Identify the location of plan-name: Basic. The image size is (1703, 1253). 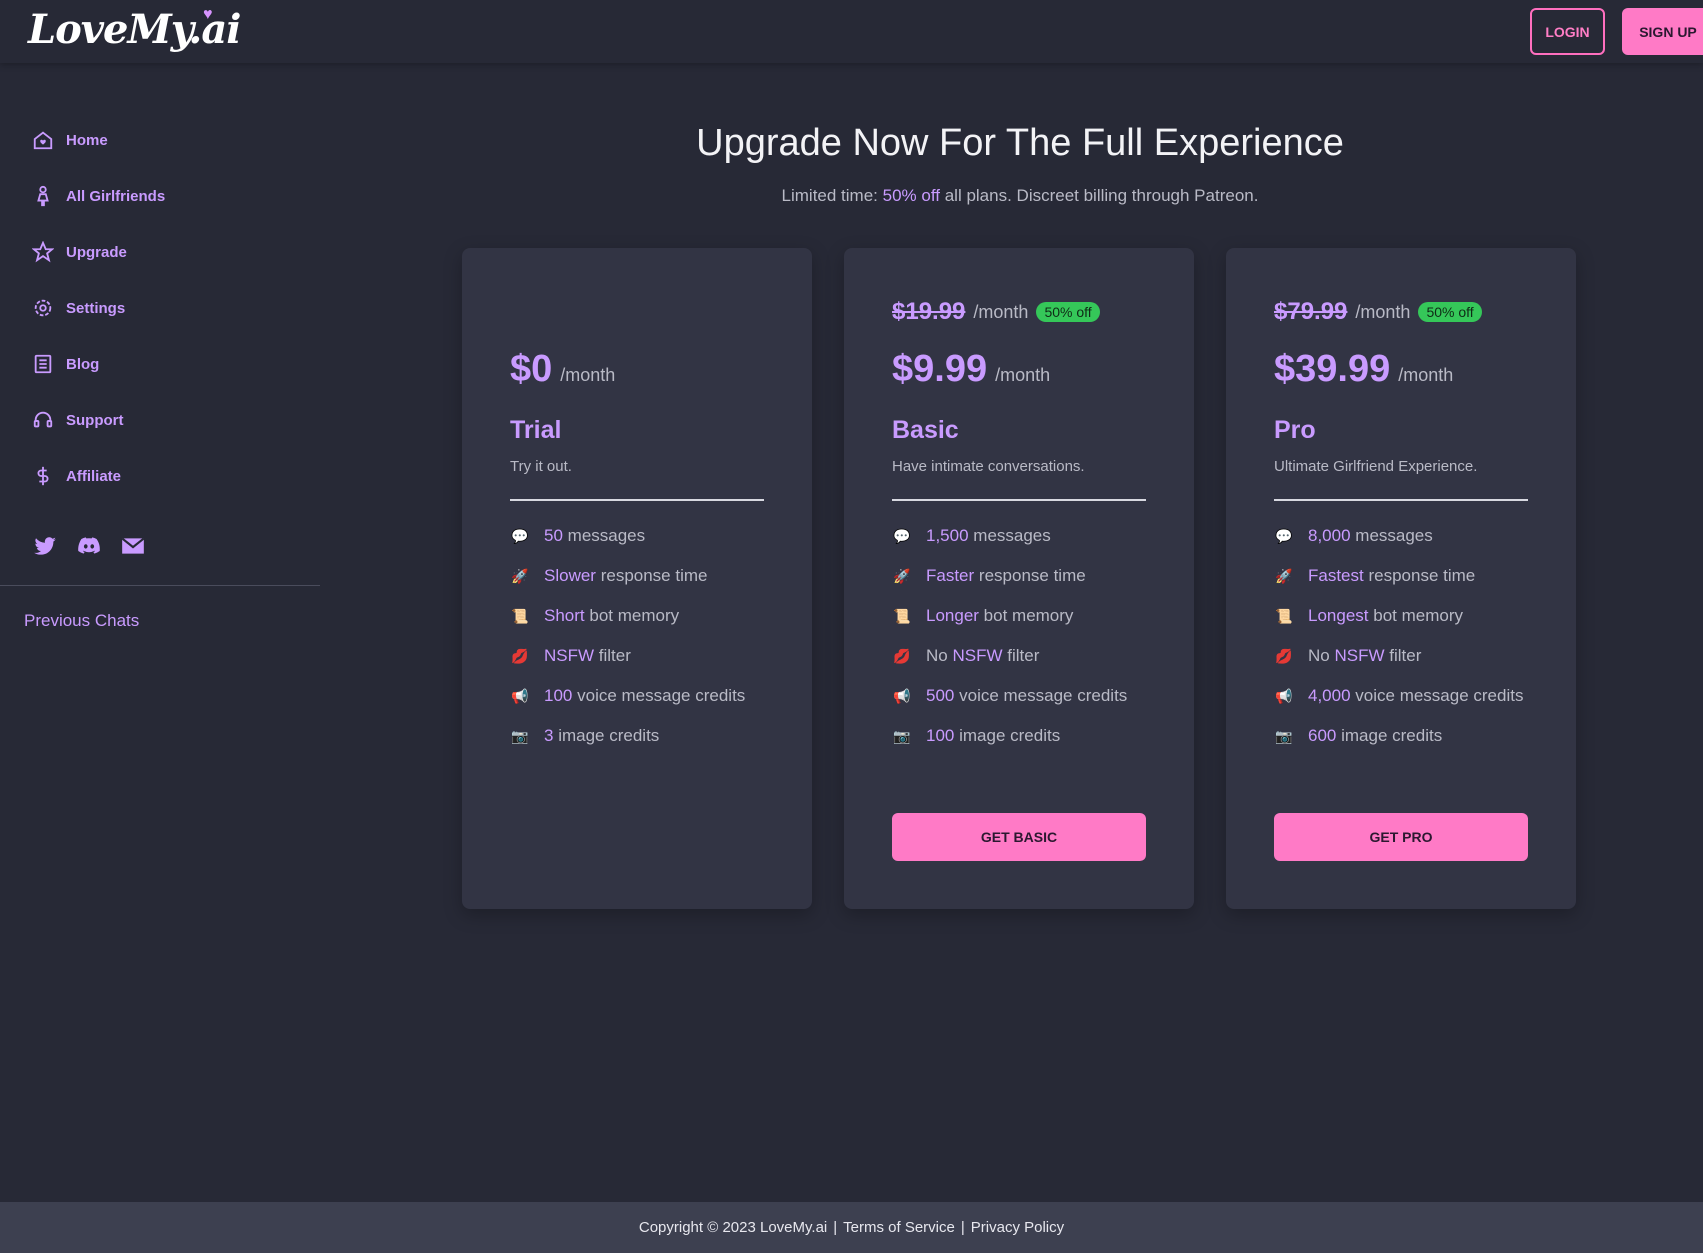
(925, 430).